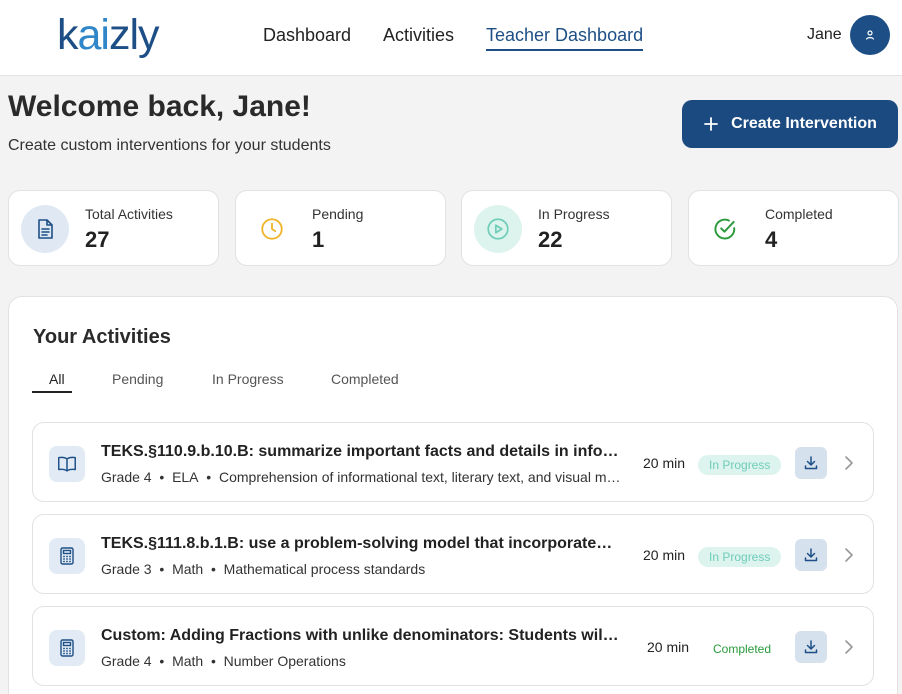 The width and height of the screenshot is (902, 694). What do you see at coordinates (365, 379) in the screenshot?
I see `tab-completed: Completed` at bounding box center [365, 379].